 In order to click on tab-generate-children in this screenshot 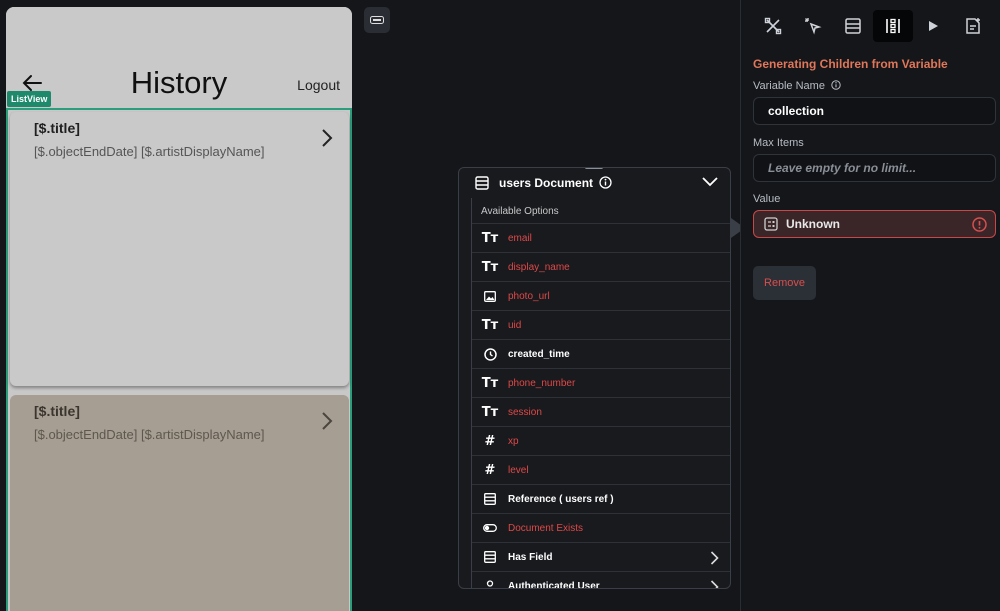, I will do `click(893, 26)`.